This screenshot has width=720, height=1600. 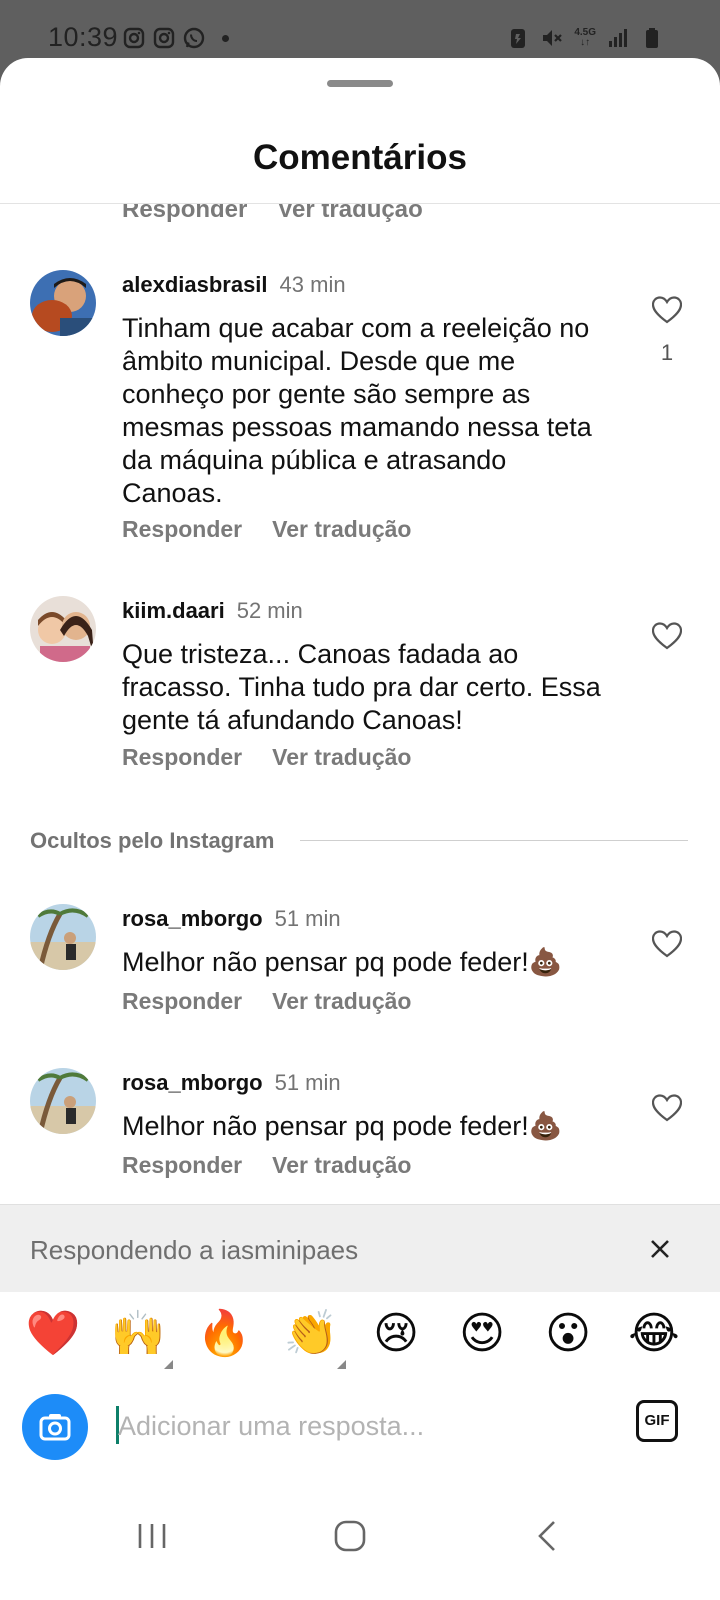 What do you see at coordinates (360, 1341) in the screenshot?
I see `emoji-quick-bar: ❤️ 🙌 🔥 👏 😢 😍 😮 😂` at bounding box center [360, 1341].